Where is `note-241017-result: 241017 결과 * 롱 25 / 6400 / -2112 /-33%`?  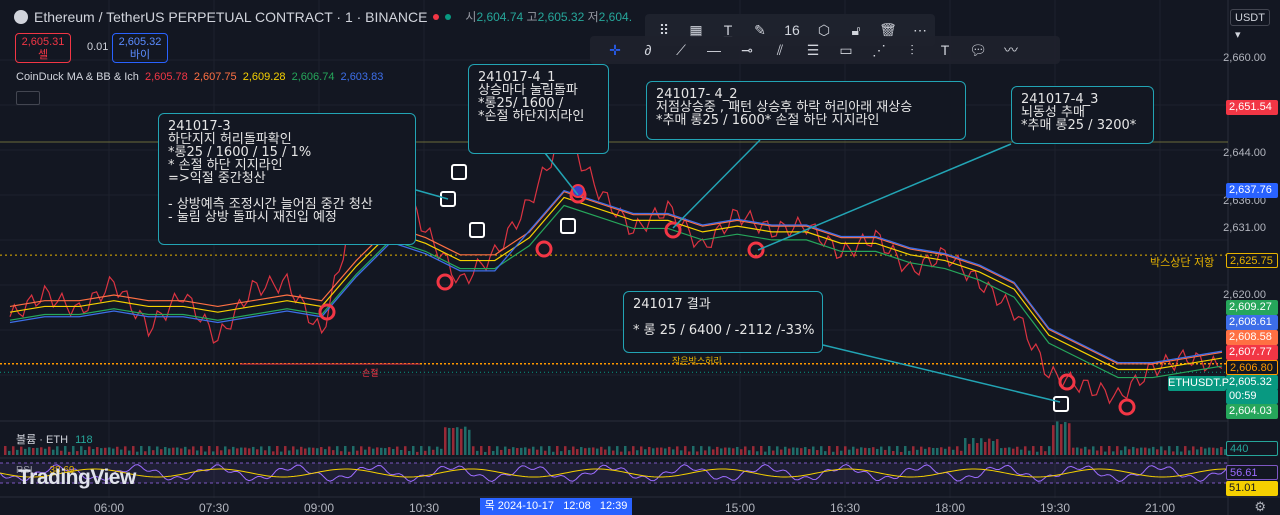
note-241017-result: 241017 결과 * 롱 25 / 6400 / -2112 /-33% is located at coordinates (723, 322).